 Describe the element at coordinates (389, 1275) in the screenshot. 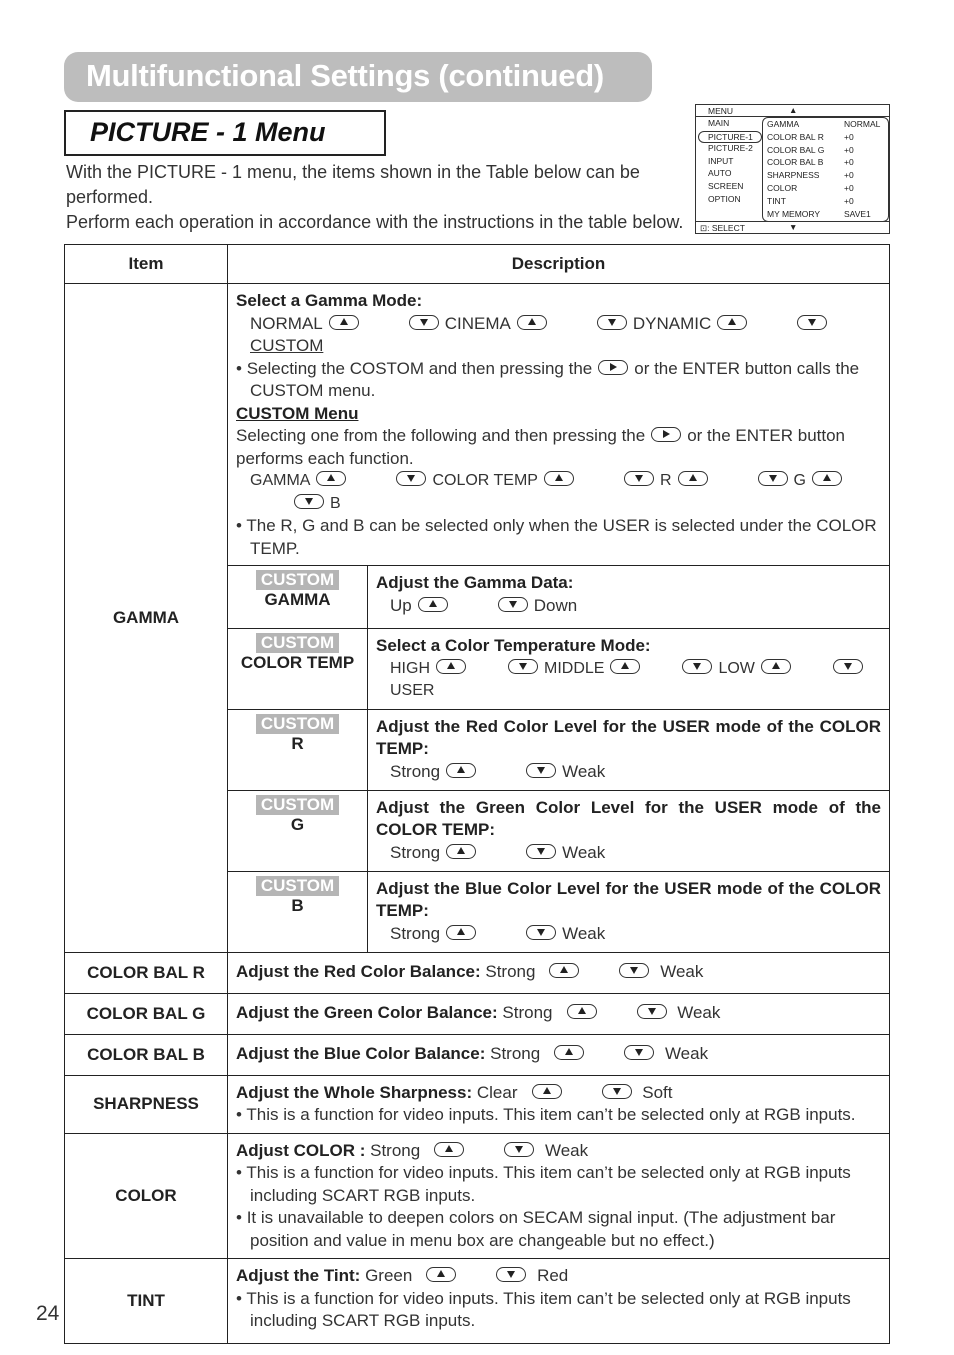

I see `up-label: Green` at that location.